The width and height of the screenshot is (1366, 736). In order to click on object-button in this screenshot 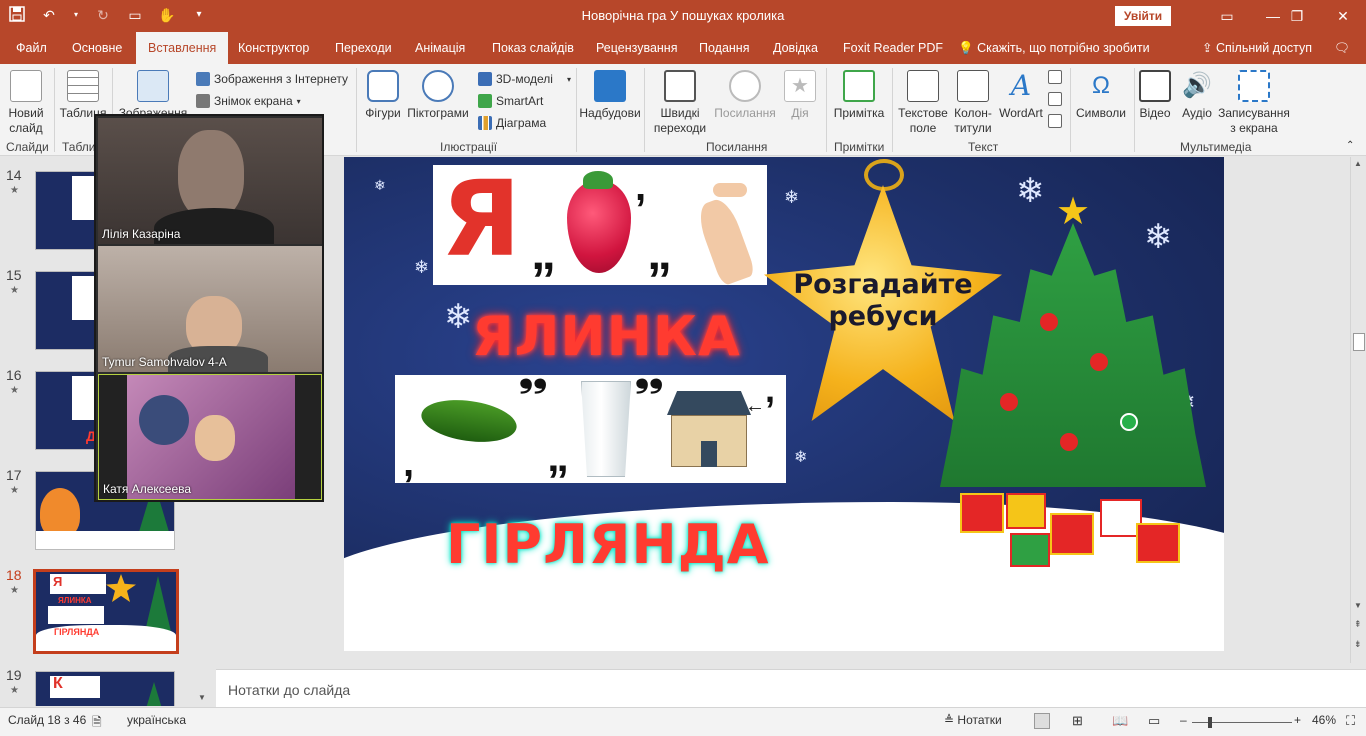, I will do `click(1055, 121)`.